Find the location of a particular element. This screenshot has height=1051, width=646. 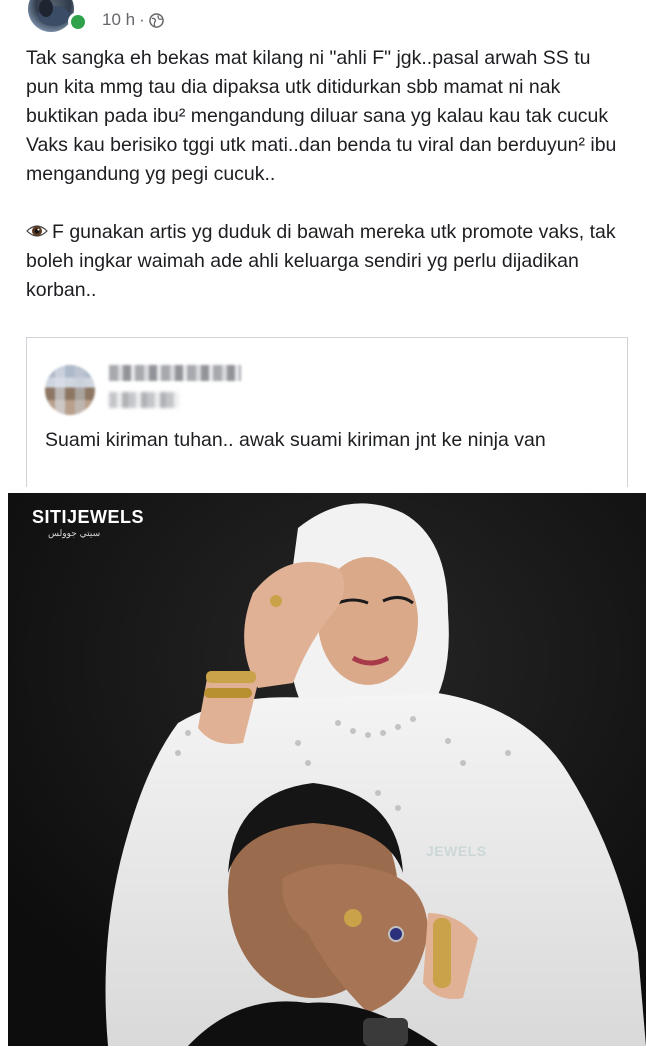

post-header: 10 h · is located at coordinates (323, 18).